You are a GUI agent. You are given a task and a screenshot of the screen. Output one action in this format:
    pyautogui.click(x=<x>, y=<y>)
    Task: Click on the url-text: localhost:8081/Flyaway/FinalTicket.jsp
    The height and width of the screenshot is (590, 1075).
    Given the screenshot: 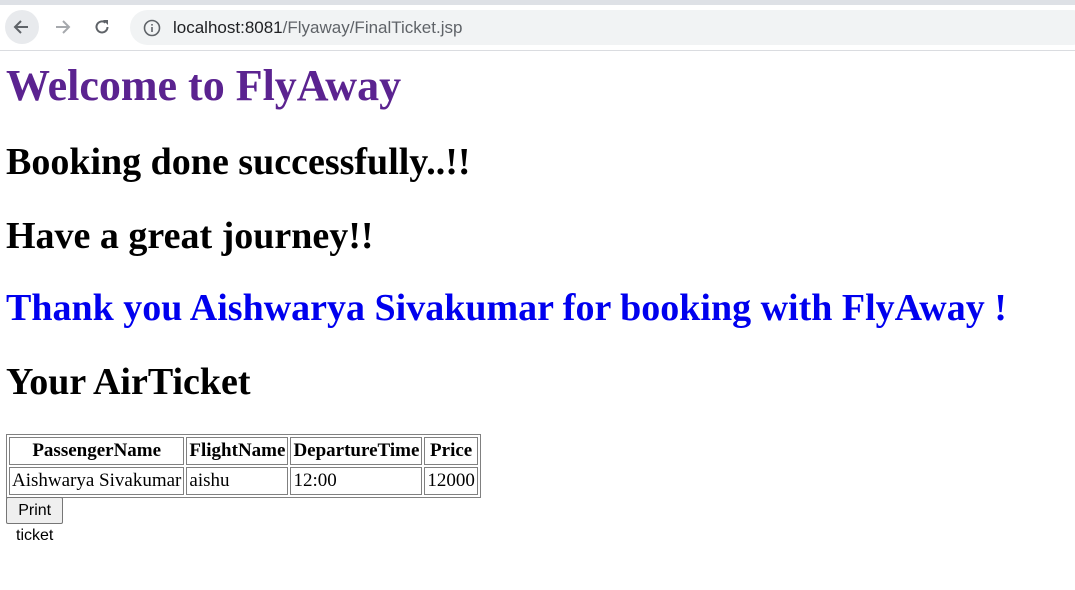 What is the action you would take?
    pyautogui.click(x=317, y=27)
    